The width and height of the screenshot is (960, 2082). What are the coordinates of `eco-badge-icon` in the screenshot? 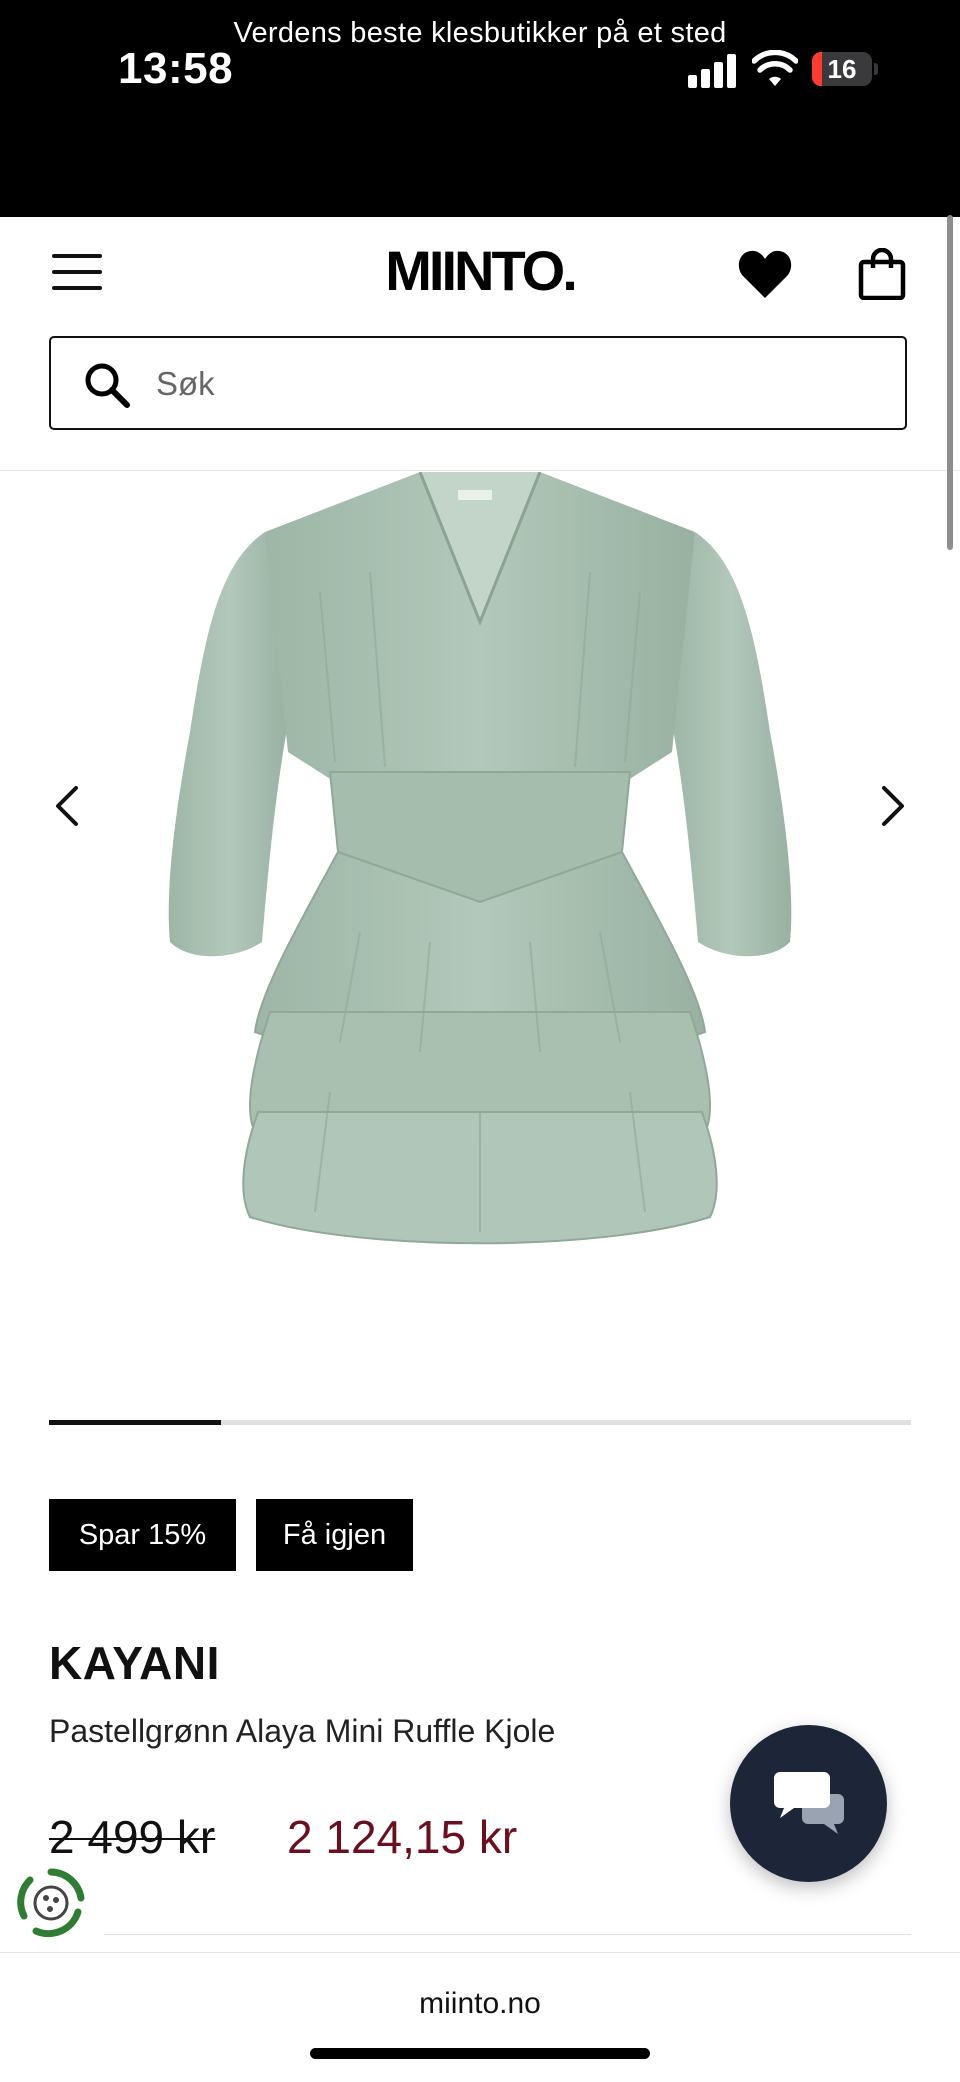 It's located at (51, 1903).